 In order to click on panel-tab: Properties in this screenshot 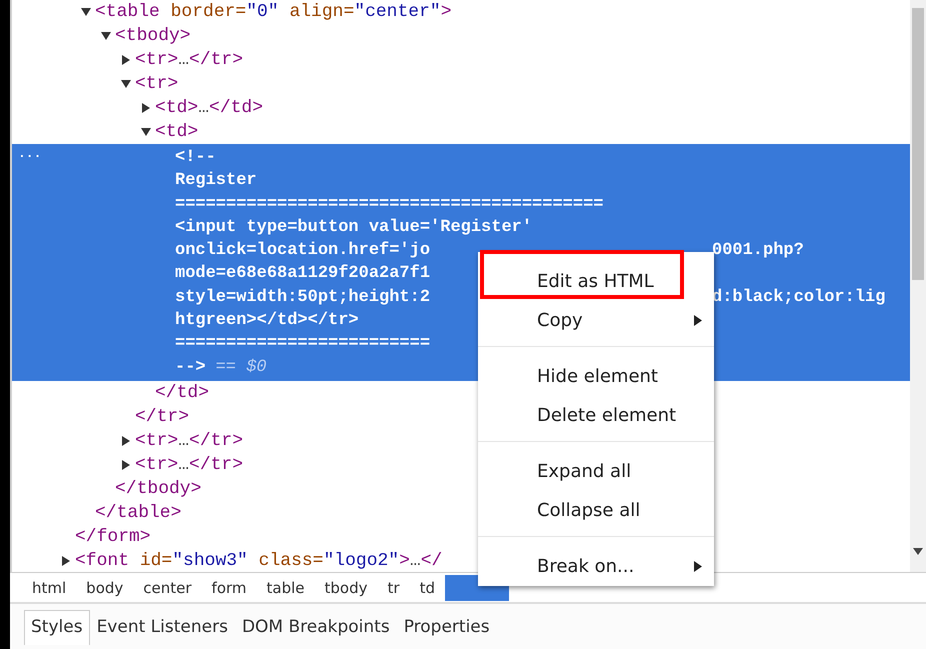, I will do `click(446, 627)`.